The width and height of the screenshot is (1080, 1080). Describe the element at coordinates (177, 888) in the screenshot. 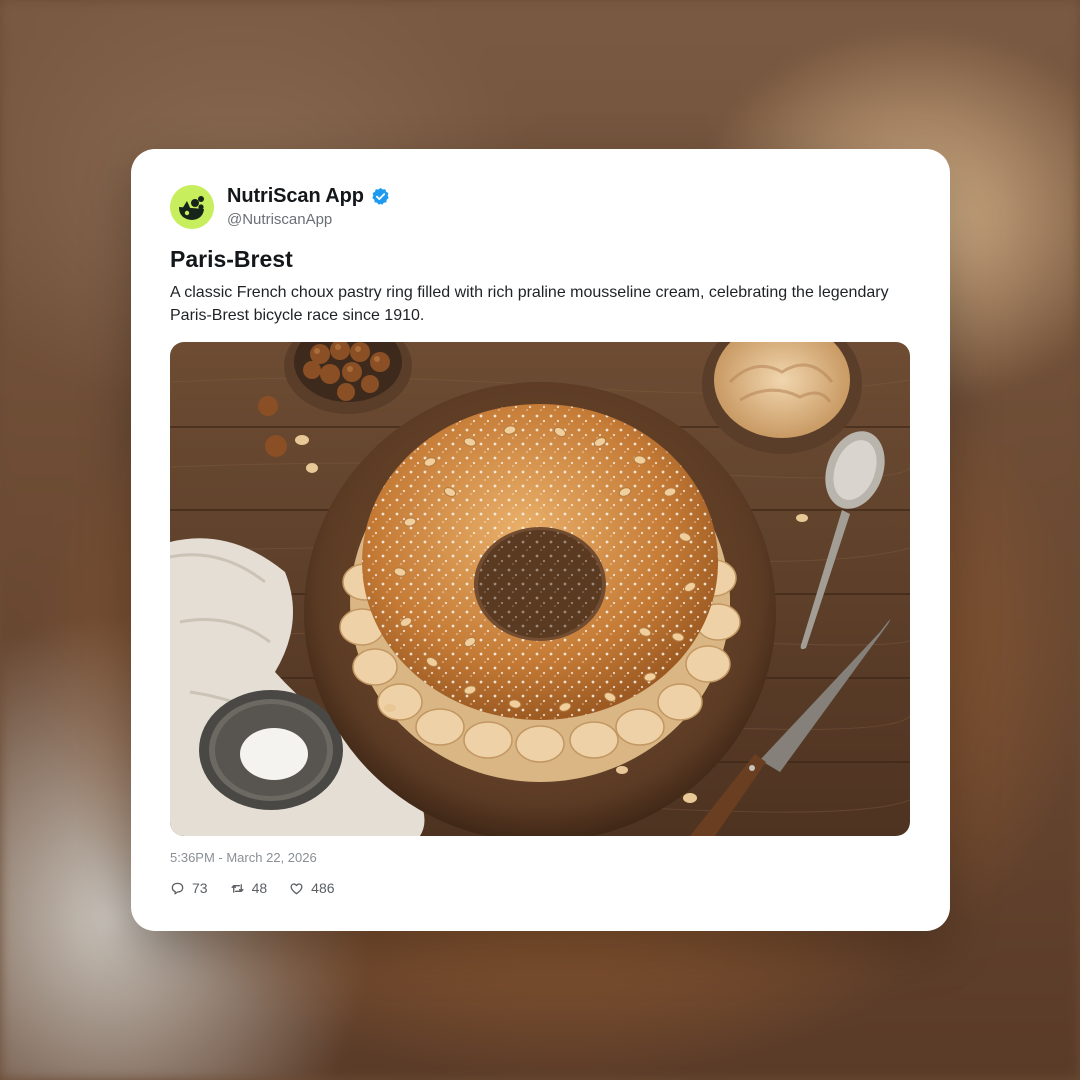

I see `speech-bubble-icon` at that location.